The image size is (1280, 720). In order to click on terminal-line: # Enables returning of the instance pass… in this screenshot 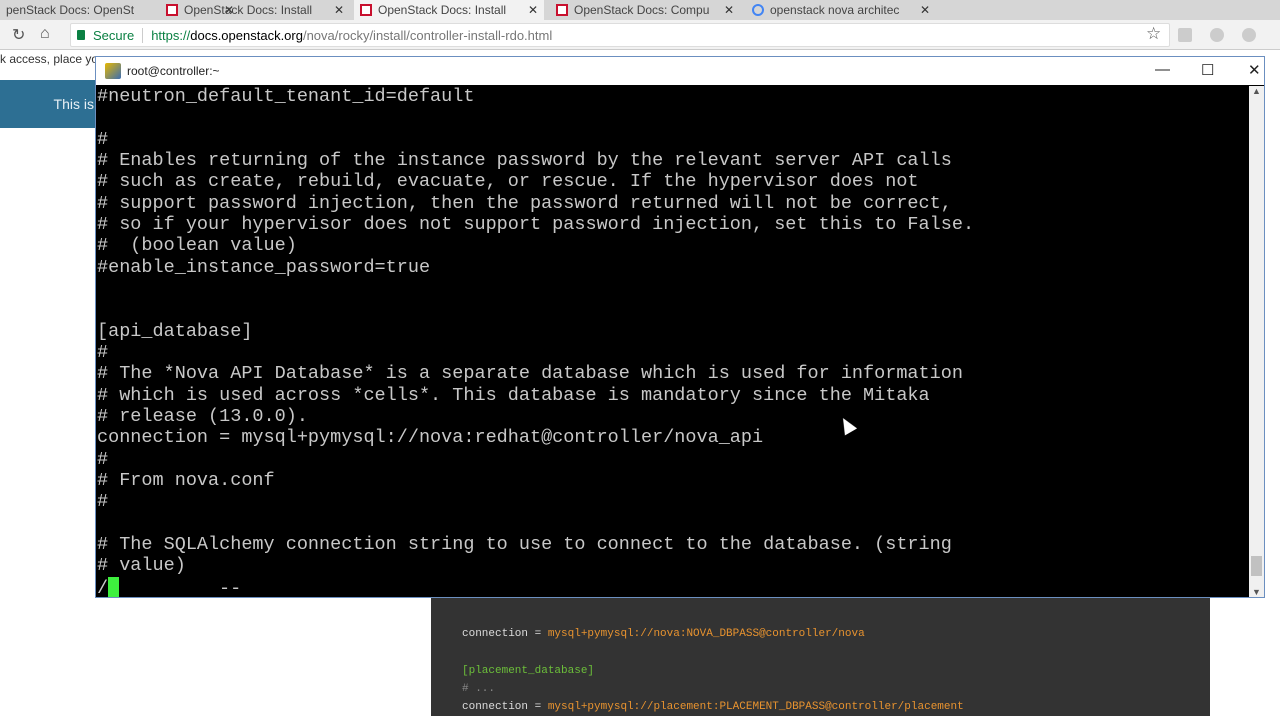, I will do `click(524, 160)`.